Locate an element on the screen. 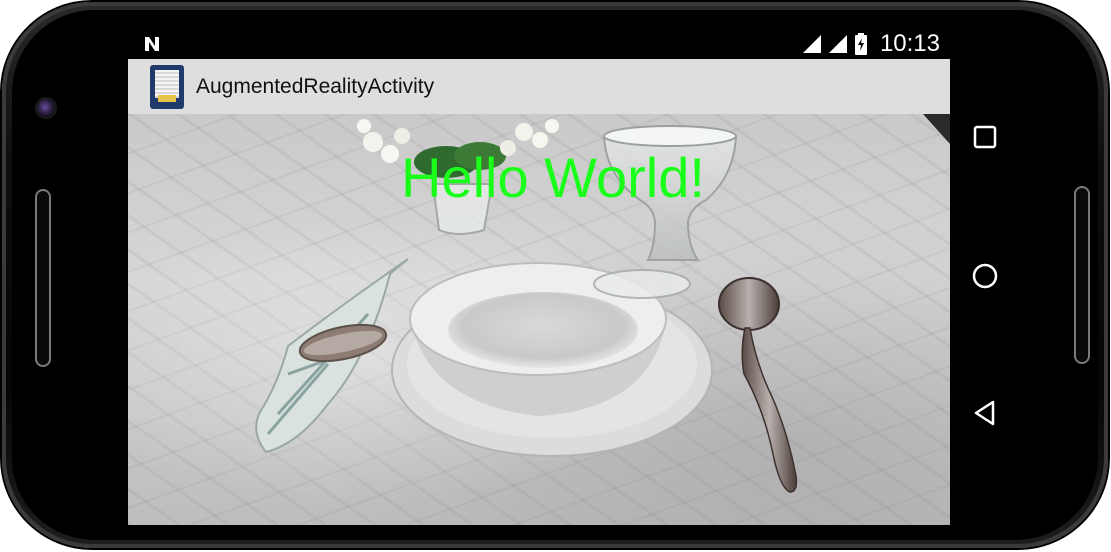  status-clock: 10:13 is located at coordinates (909, 43).